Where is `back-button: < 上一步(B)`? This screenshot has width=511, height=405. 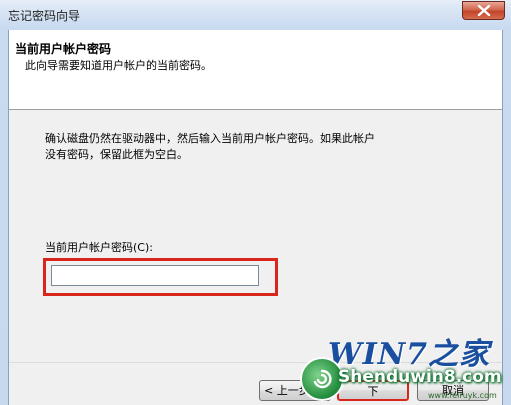
back-button: < 上一步(B) is located at coordinates (295, 390).